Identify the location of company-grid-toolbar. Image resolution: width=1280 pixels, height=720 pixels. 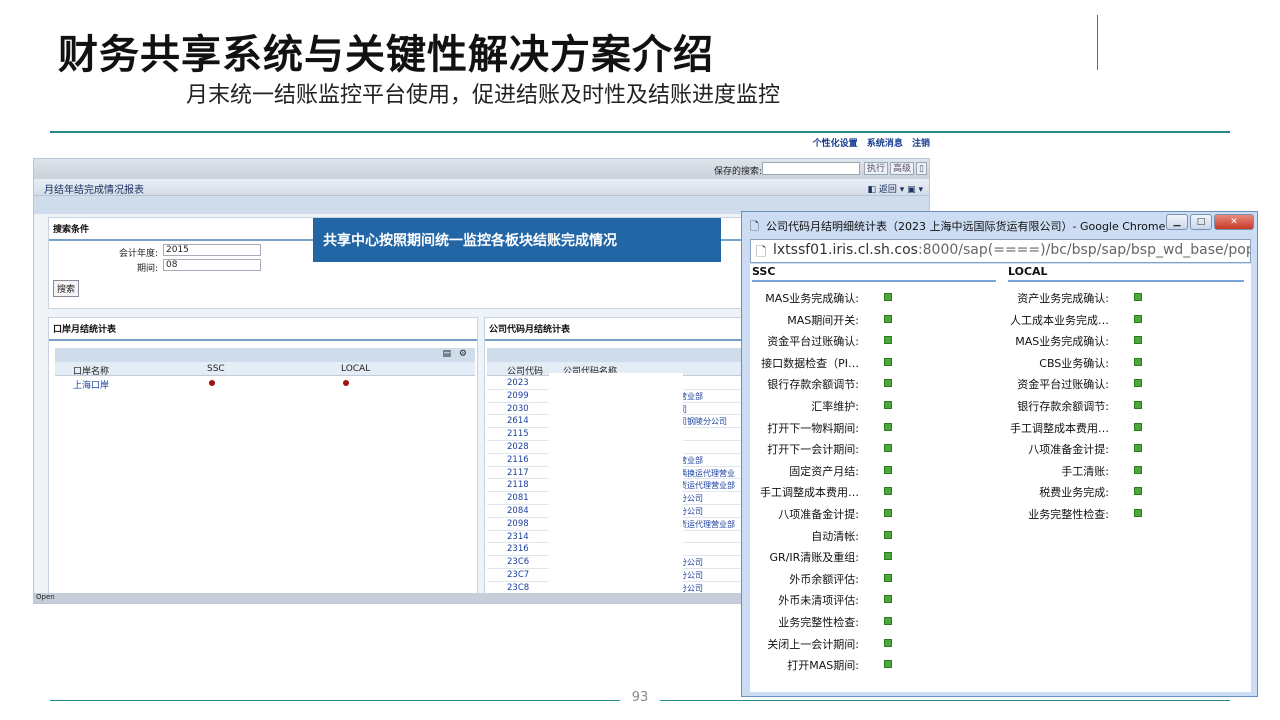
(620, 355).